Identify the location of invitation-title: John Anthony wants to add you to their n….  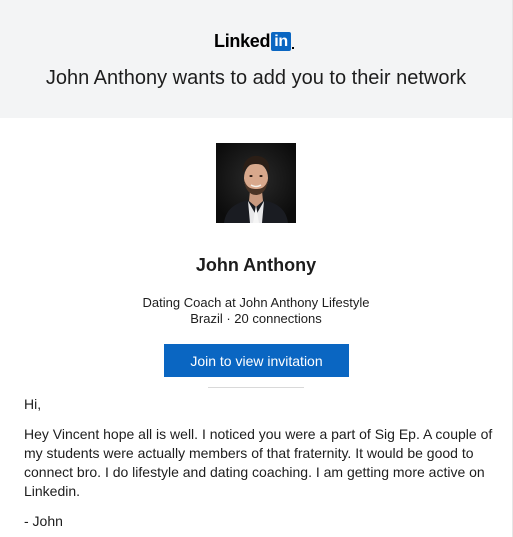
(256, 78).